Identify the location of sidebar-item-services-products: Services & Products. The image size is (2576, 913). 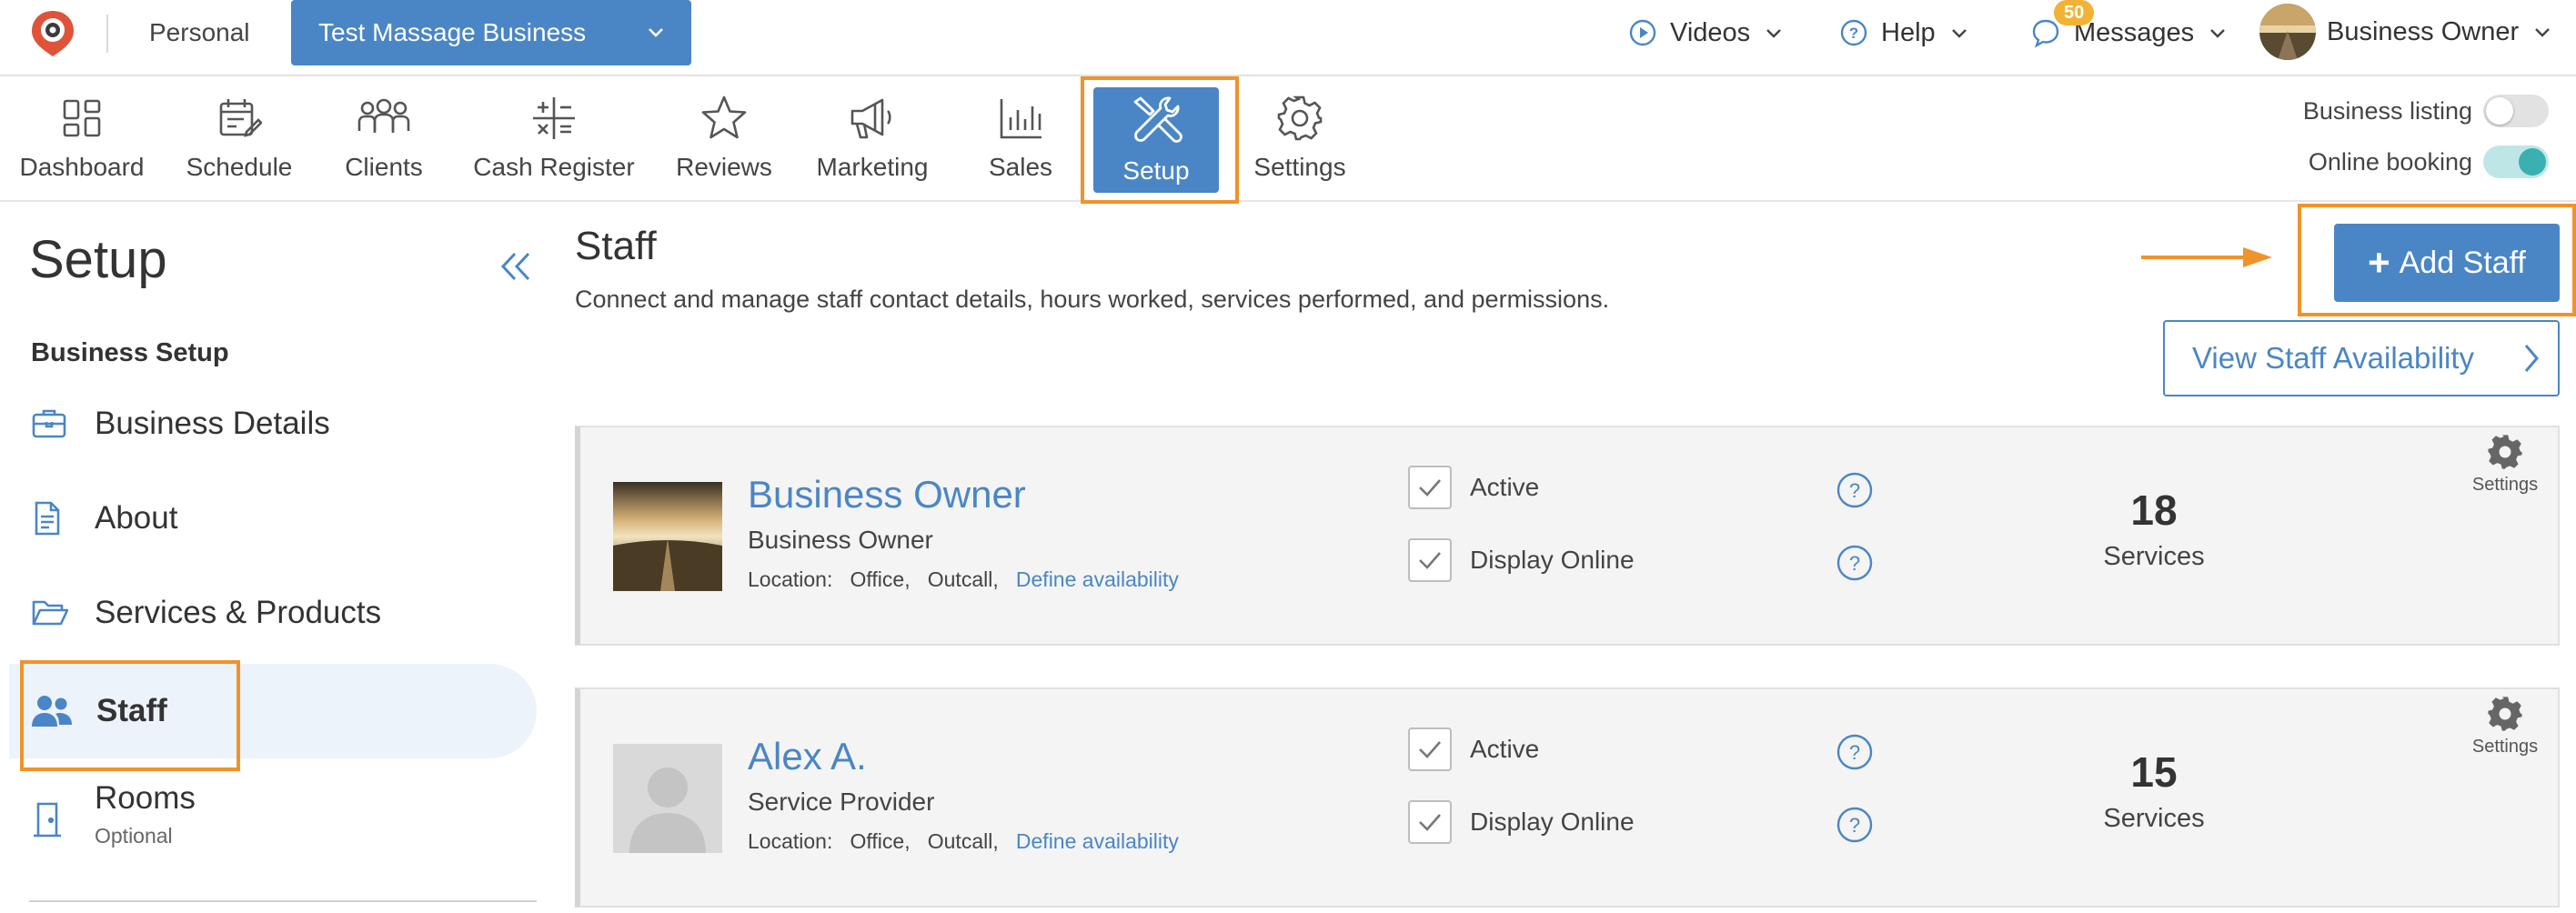
(268, 613).